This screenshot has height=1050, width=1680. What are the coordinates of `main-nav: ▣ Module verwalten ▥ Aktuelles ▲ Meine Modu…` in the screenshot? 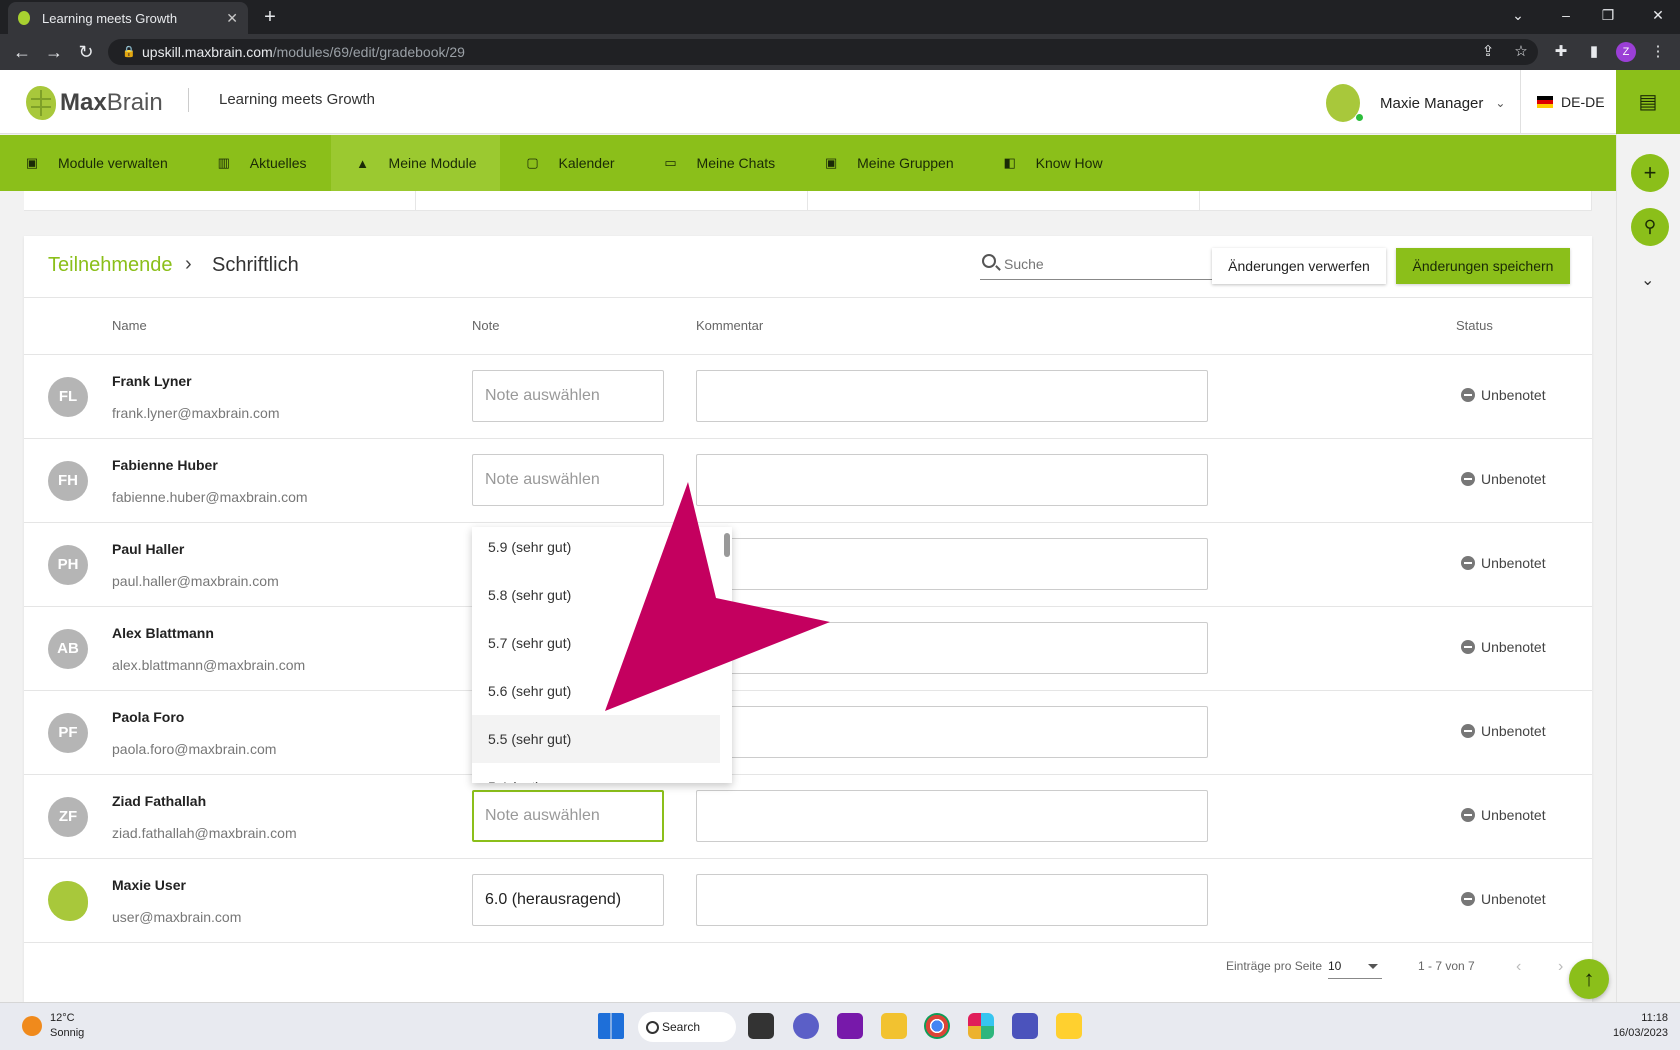 It's located at (808, 163).